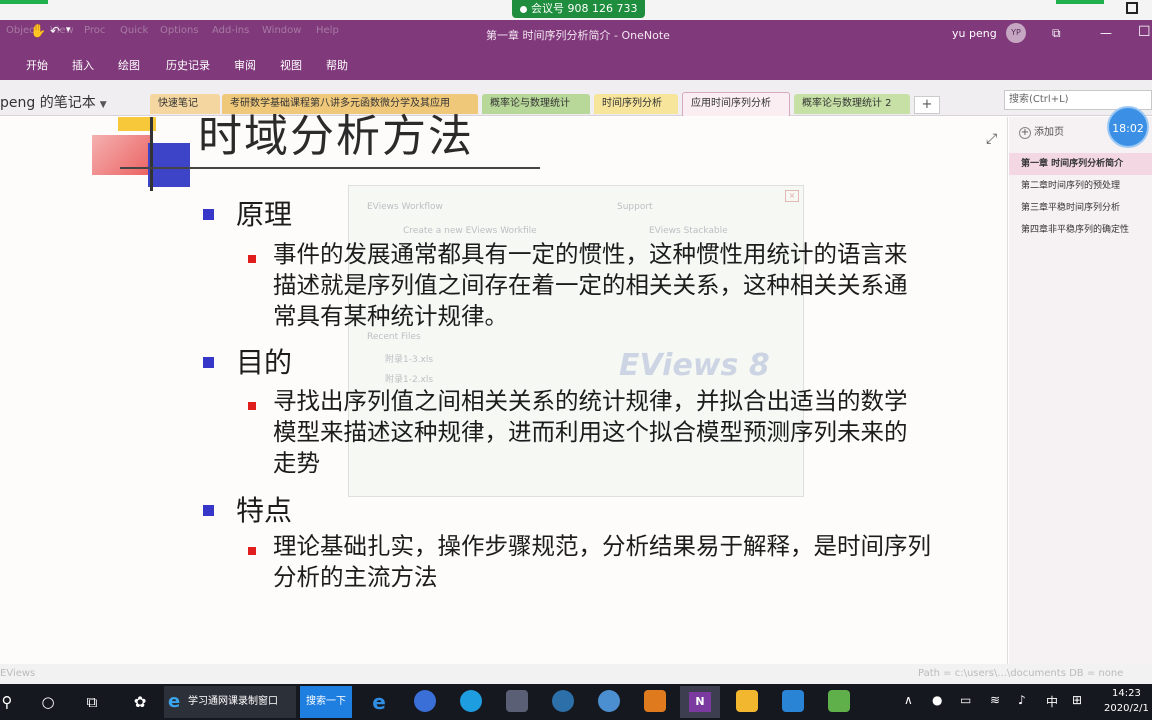 Image resolution: width=1152 pixels, height=720 pixels. What do you see at coordinates (635, 207) in the screenshot?
I see `ghost-text: Support` at bounding box center [635, 207].